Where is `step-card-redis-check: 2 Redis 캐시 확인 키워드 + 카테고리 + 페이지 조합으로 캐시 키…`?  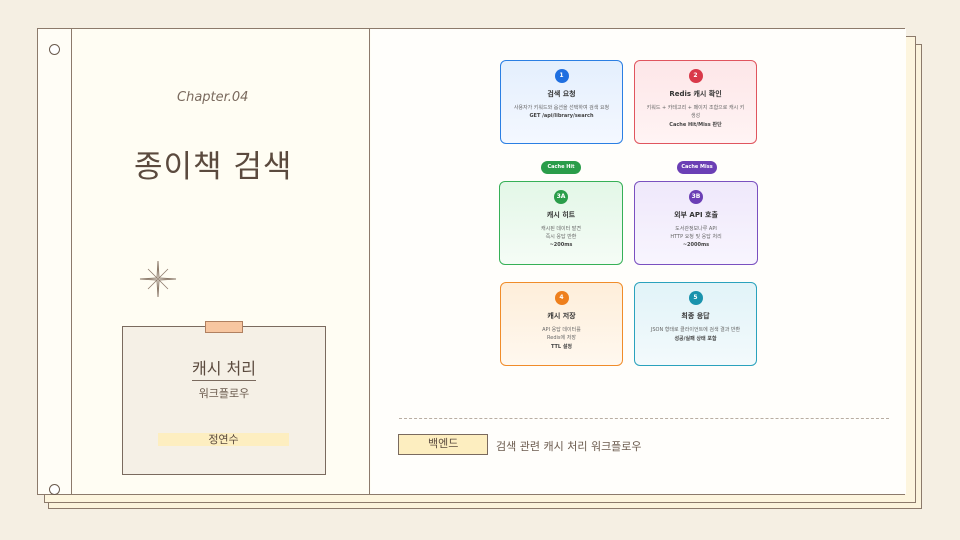
step-card-redis-check: 2 Redis 캐시 확인 키워드 + 카테고리 + 페이지 조합으로 캐시 키… is located at coordinates (695, 102).